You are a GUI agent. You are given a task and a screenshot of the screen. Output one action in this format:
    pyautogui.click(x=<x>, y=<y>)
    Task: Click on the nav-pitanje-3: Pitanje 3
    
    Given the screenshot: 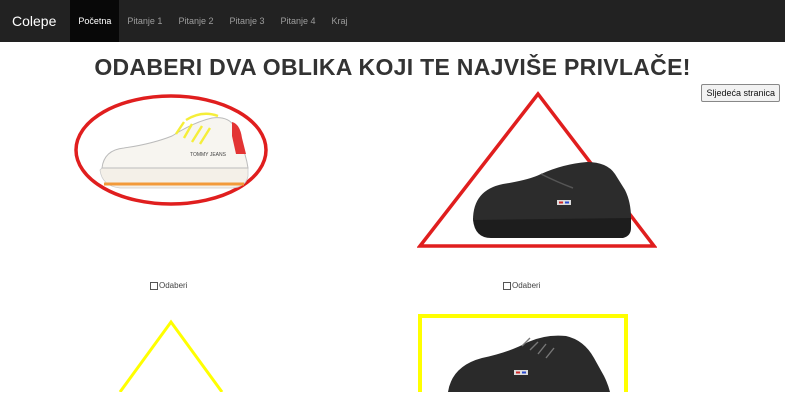 What is the action you would take?
    pyautogui.click(x=246, y=21)
    